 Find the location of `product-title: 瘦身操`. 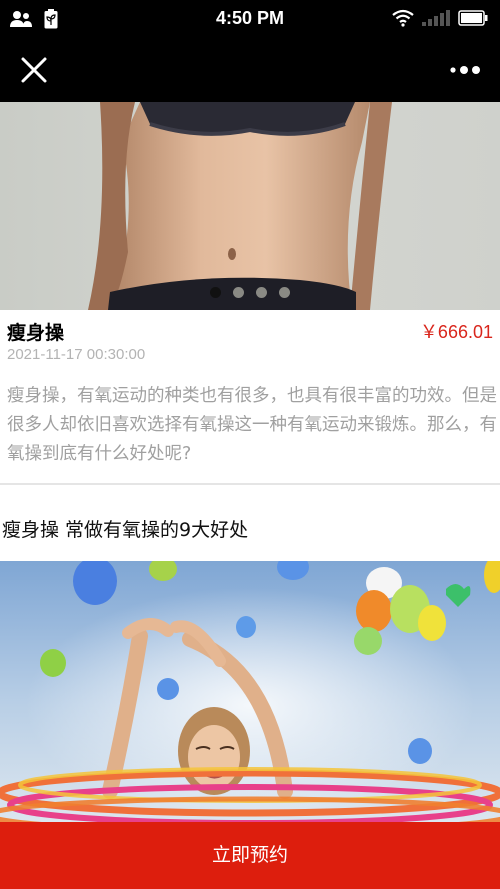

product-title: 瘦身操 is located at coordinates (36, 333).